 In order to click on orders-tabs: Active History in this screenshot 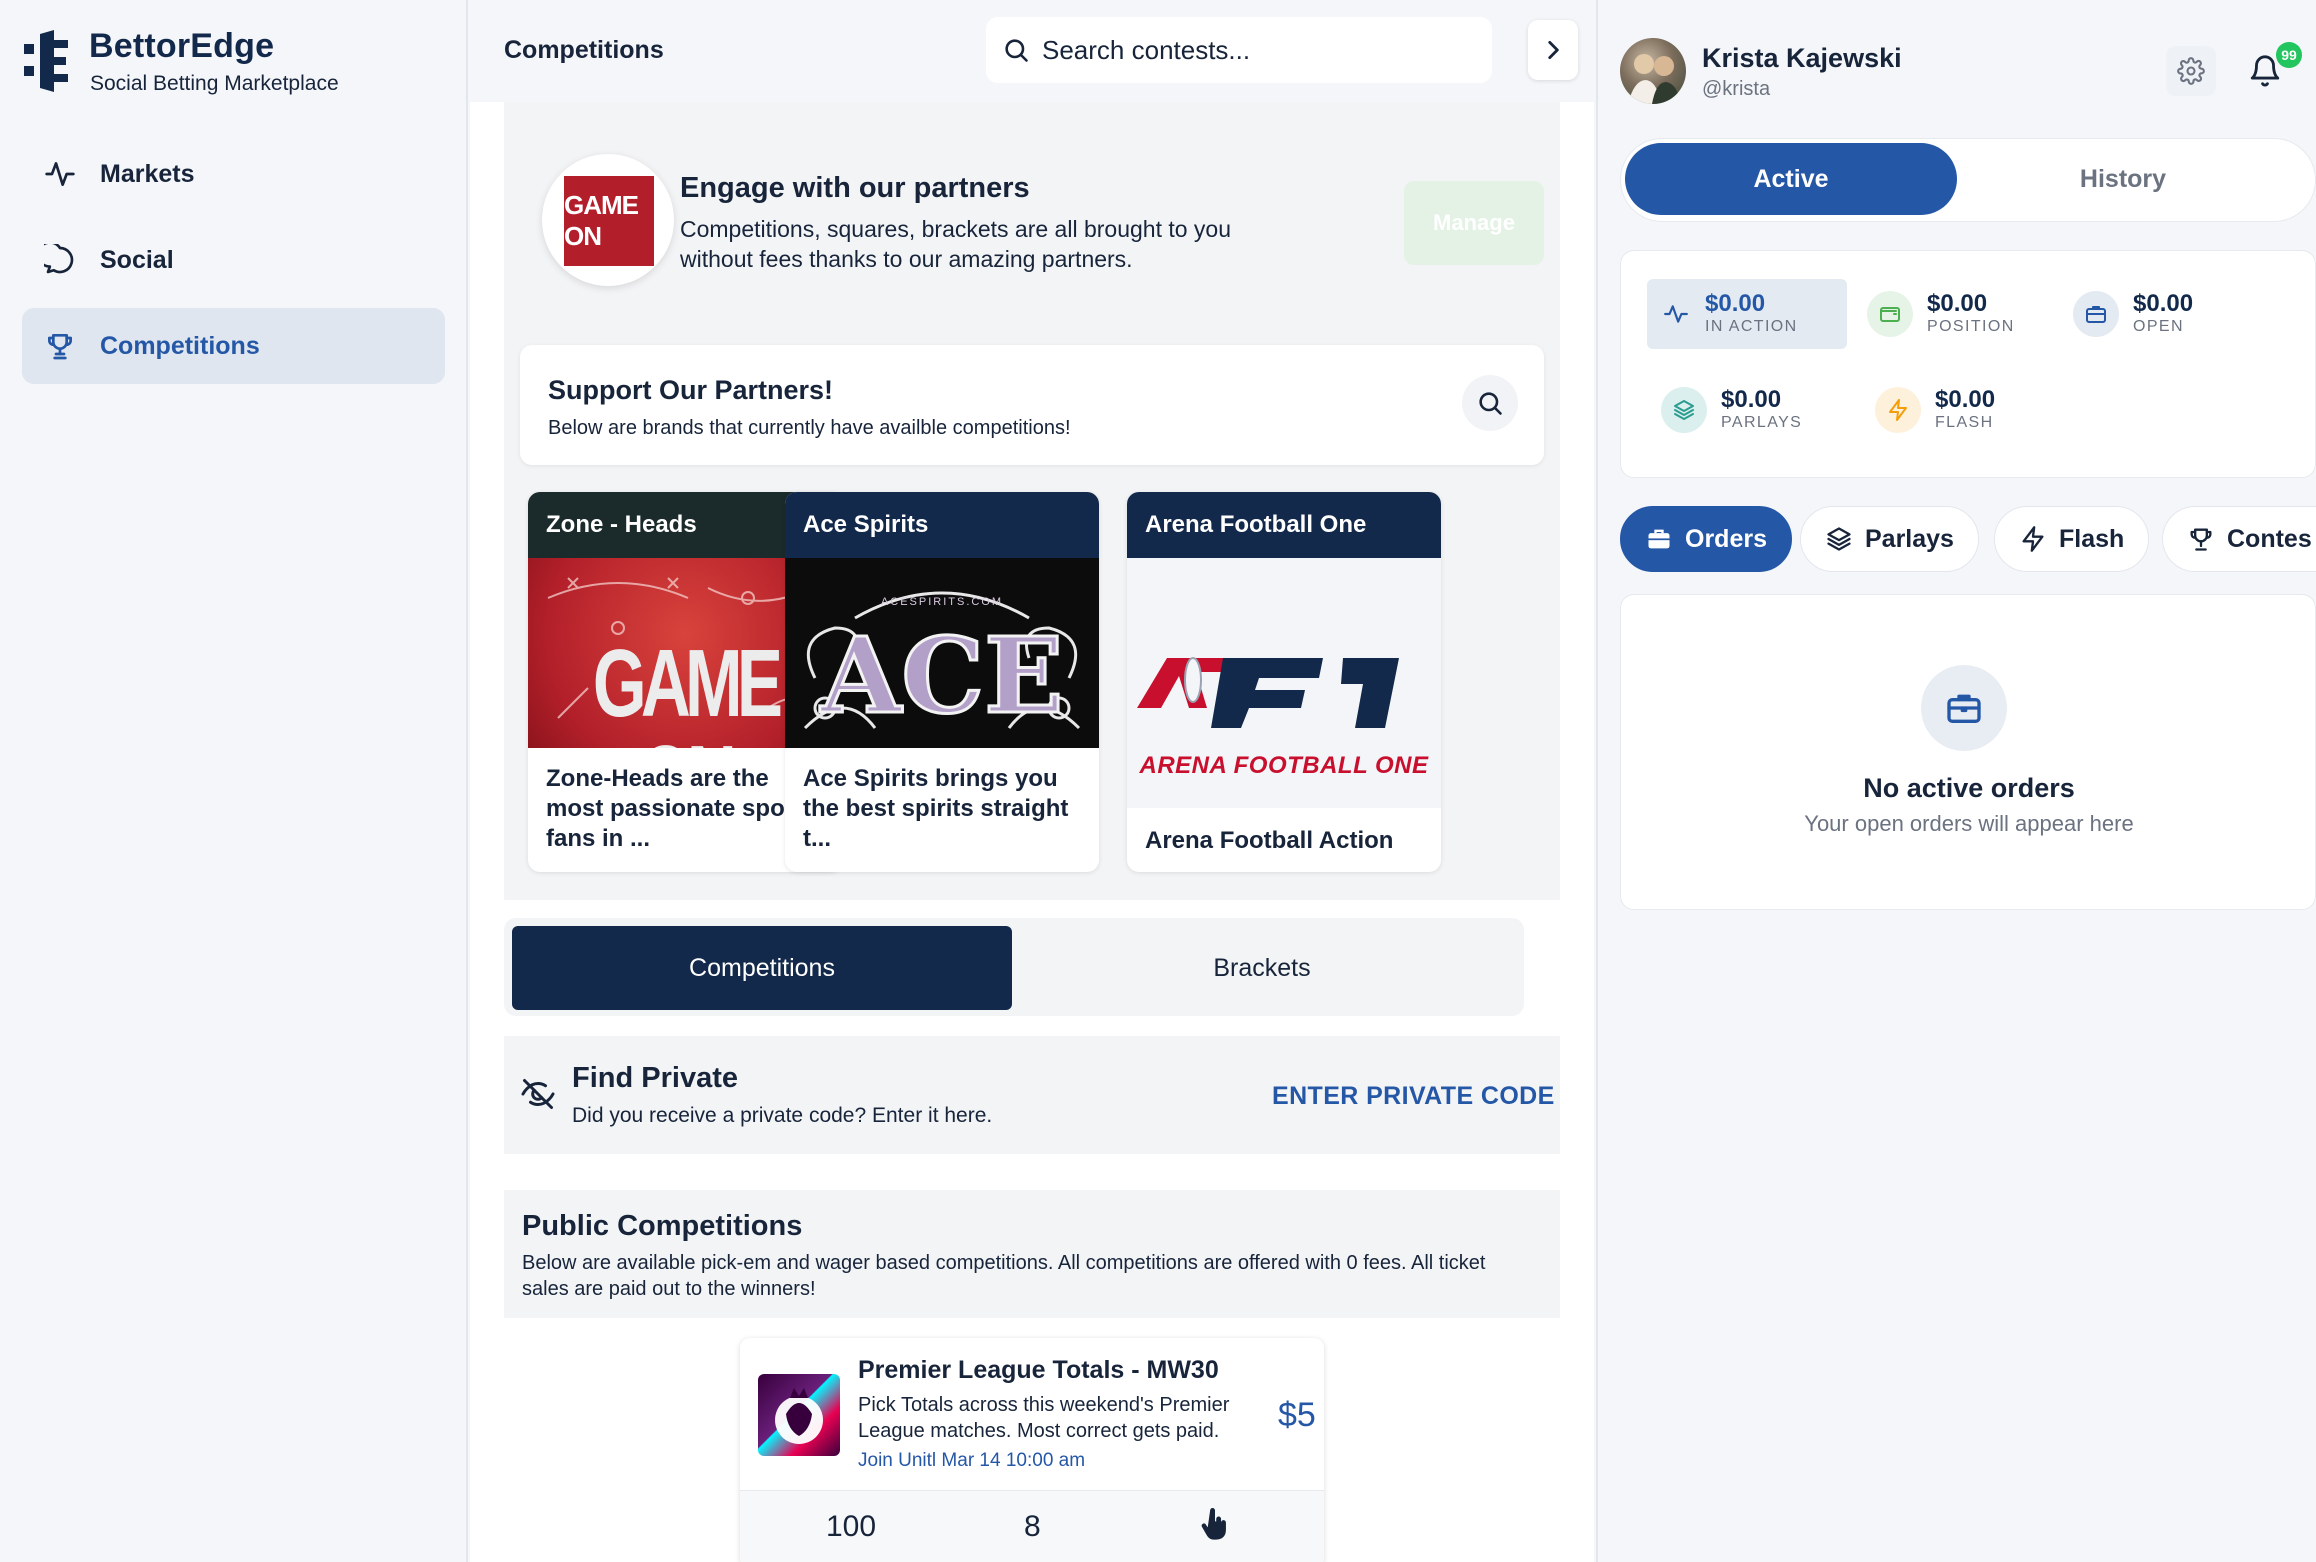, I will do `click(1968, 180)`.